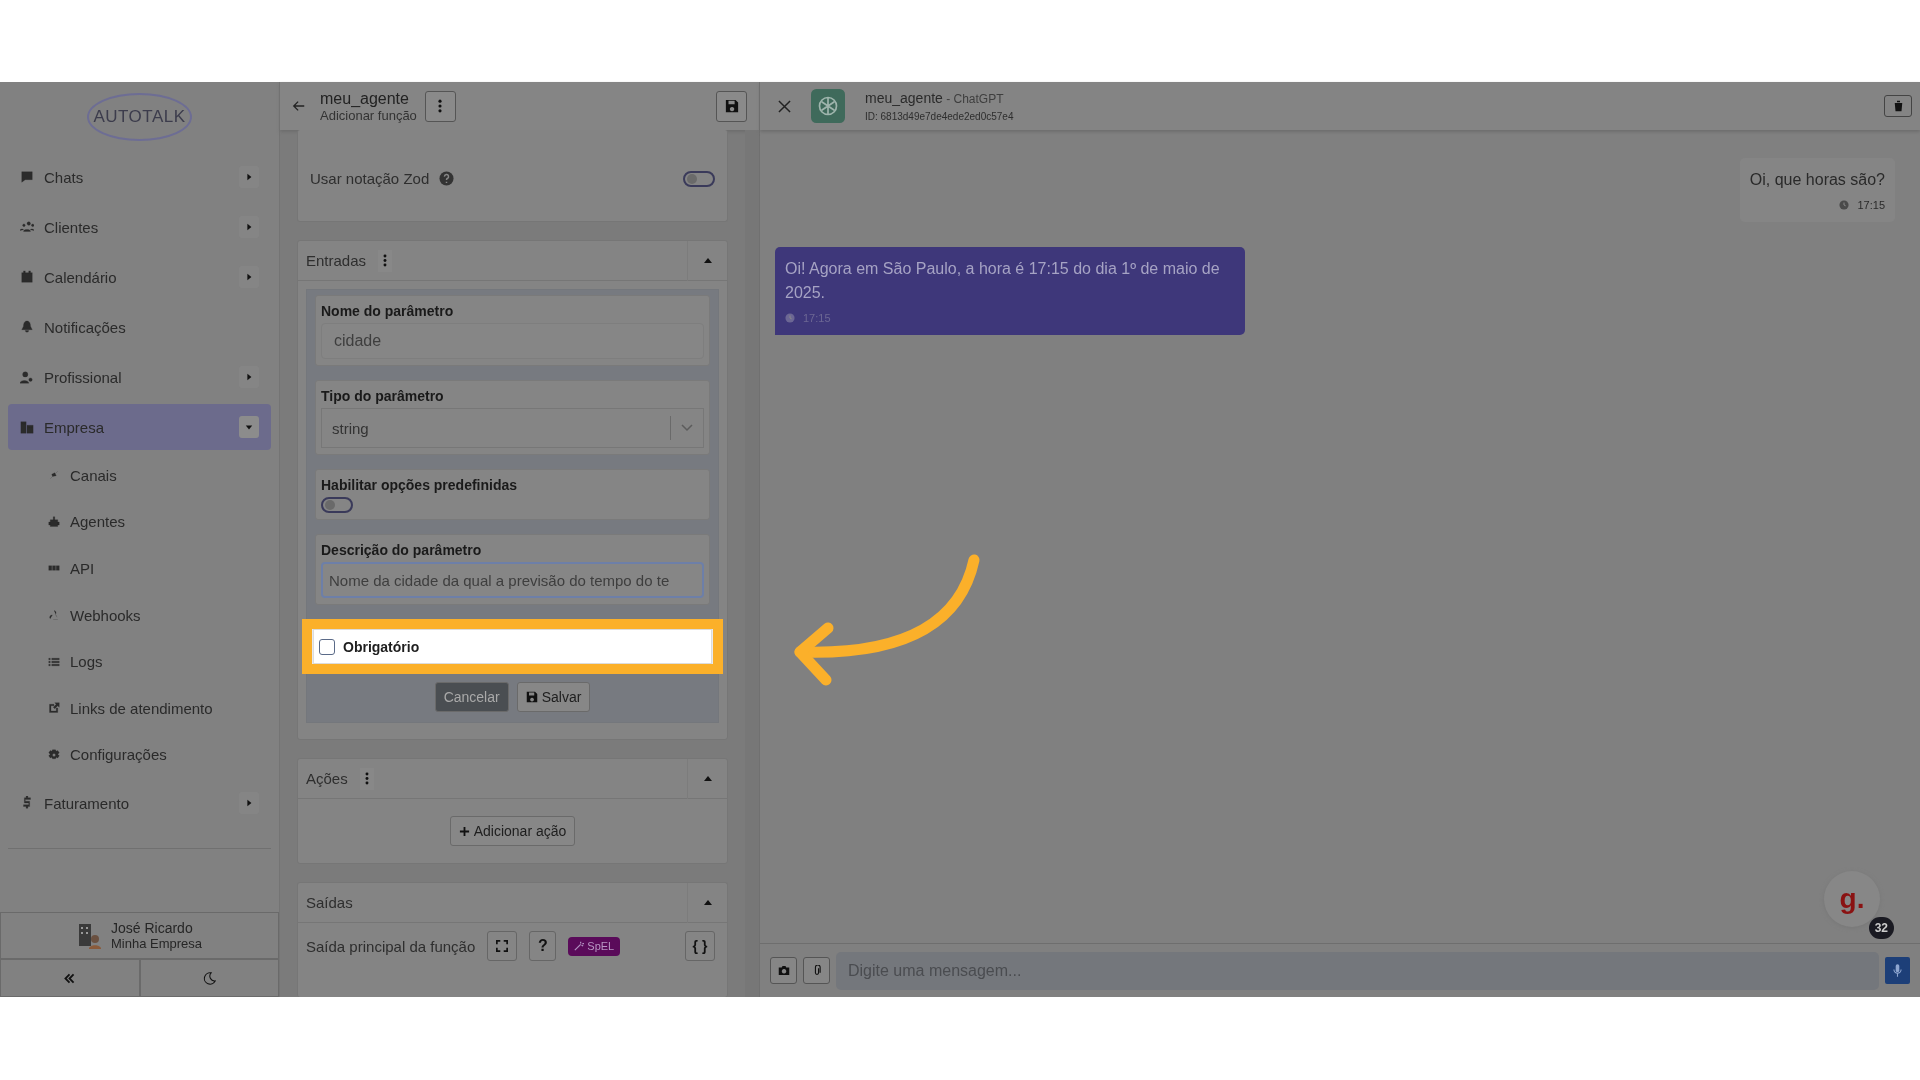  I want to click on microphone-icon, so click(1897, 970).